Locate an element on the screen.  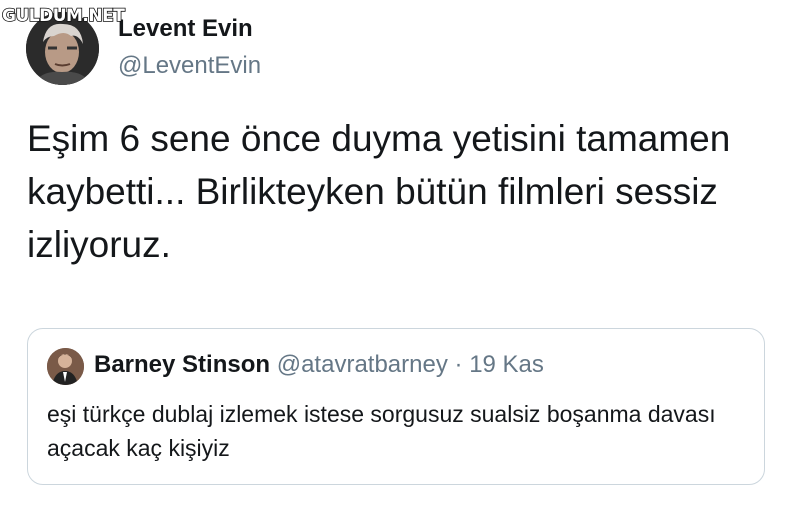
author-handle: @LeventEvin is located at coordinates (189, 66).